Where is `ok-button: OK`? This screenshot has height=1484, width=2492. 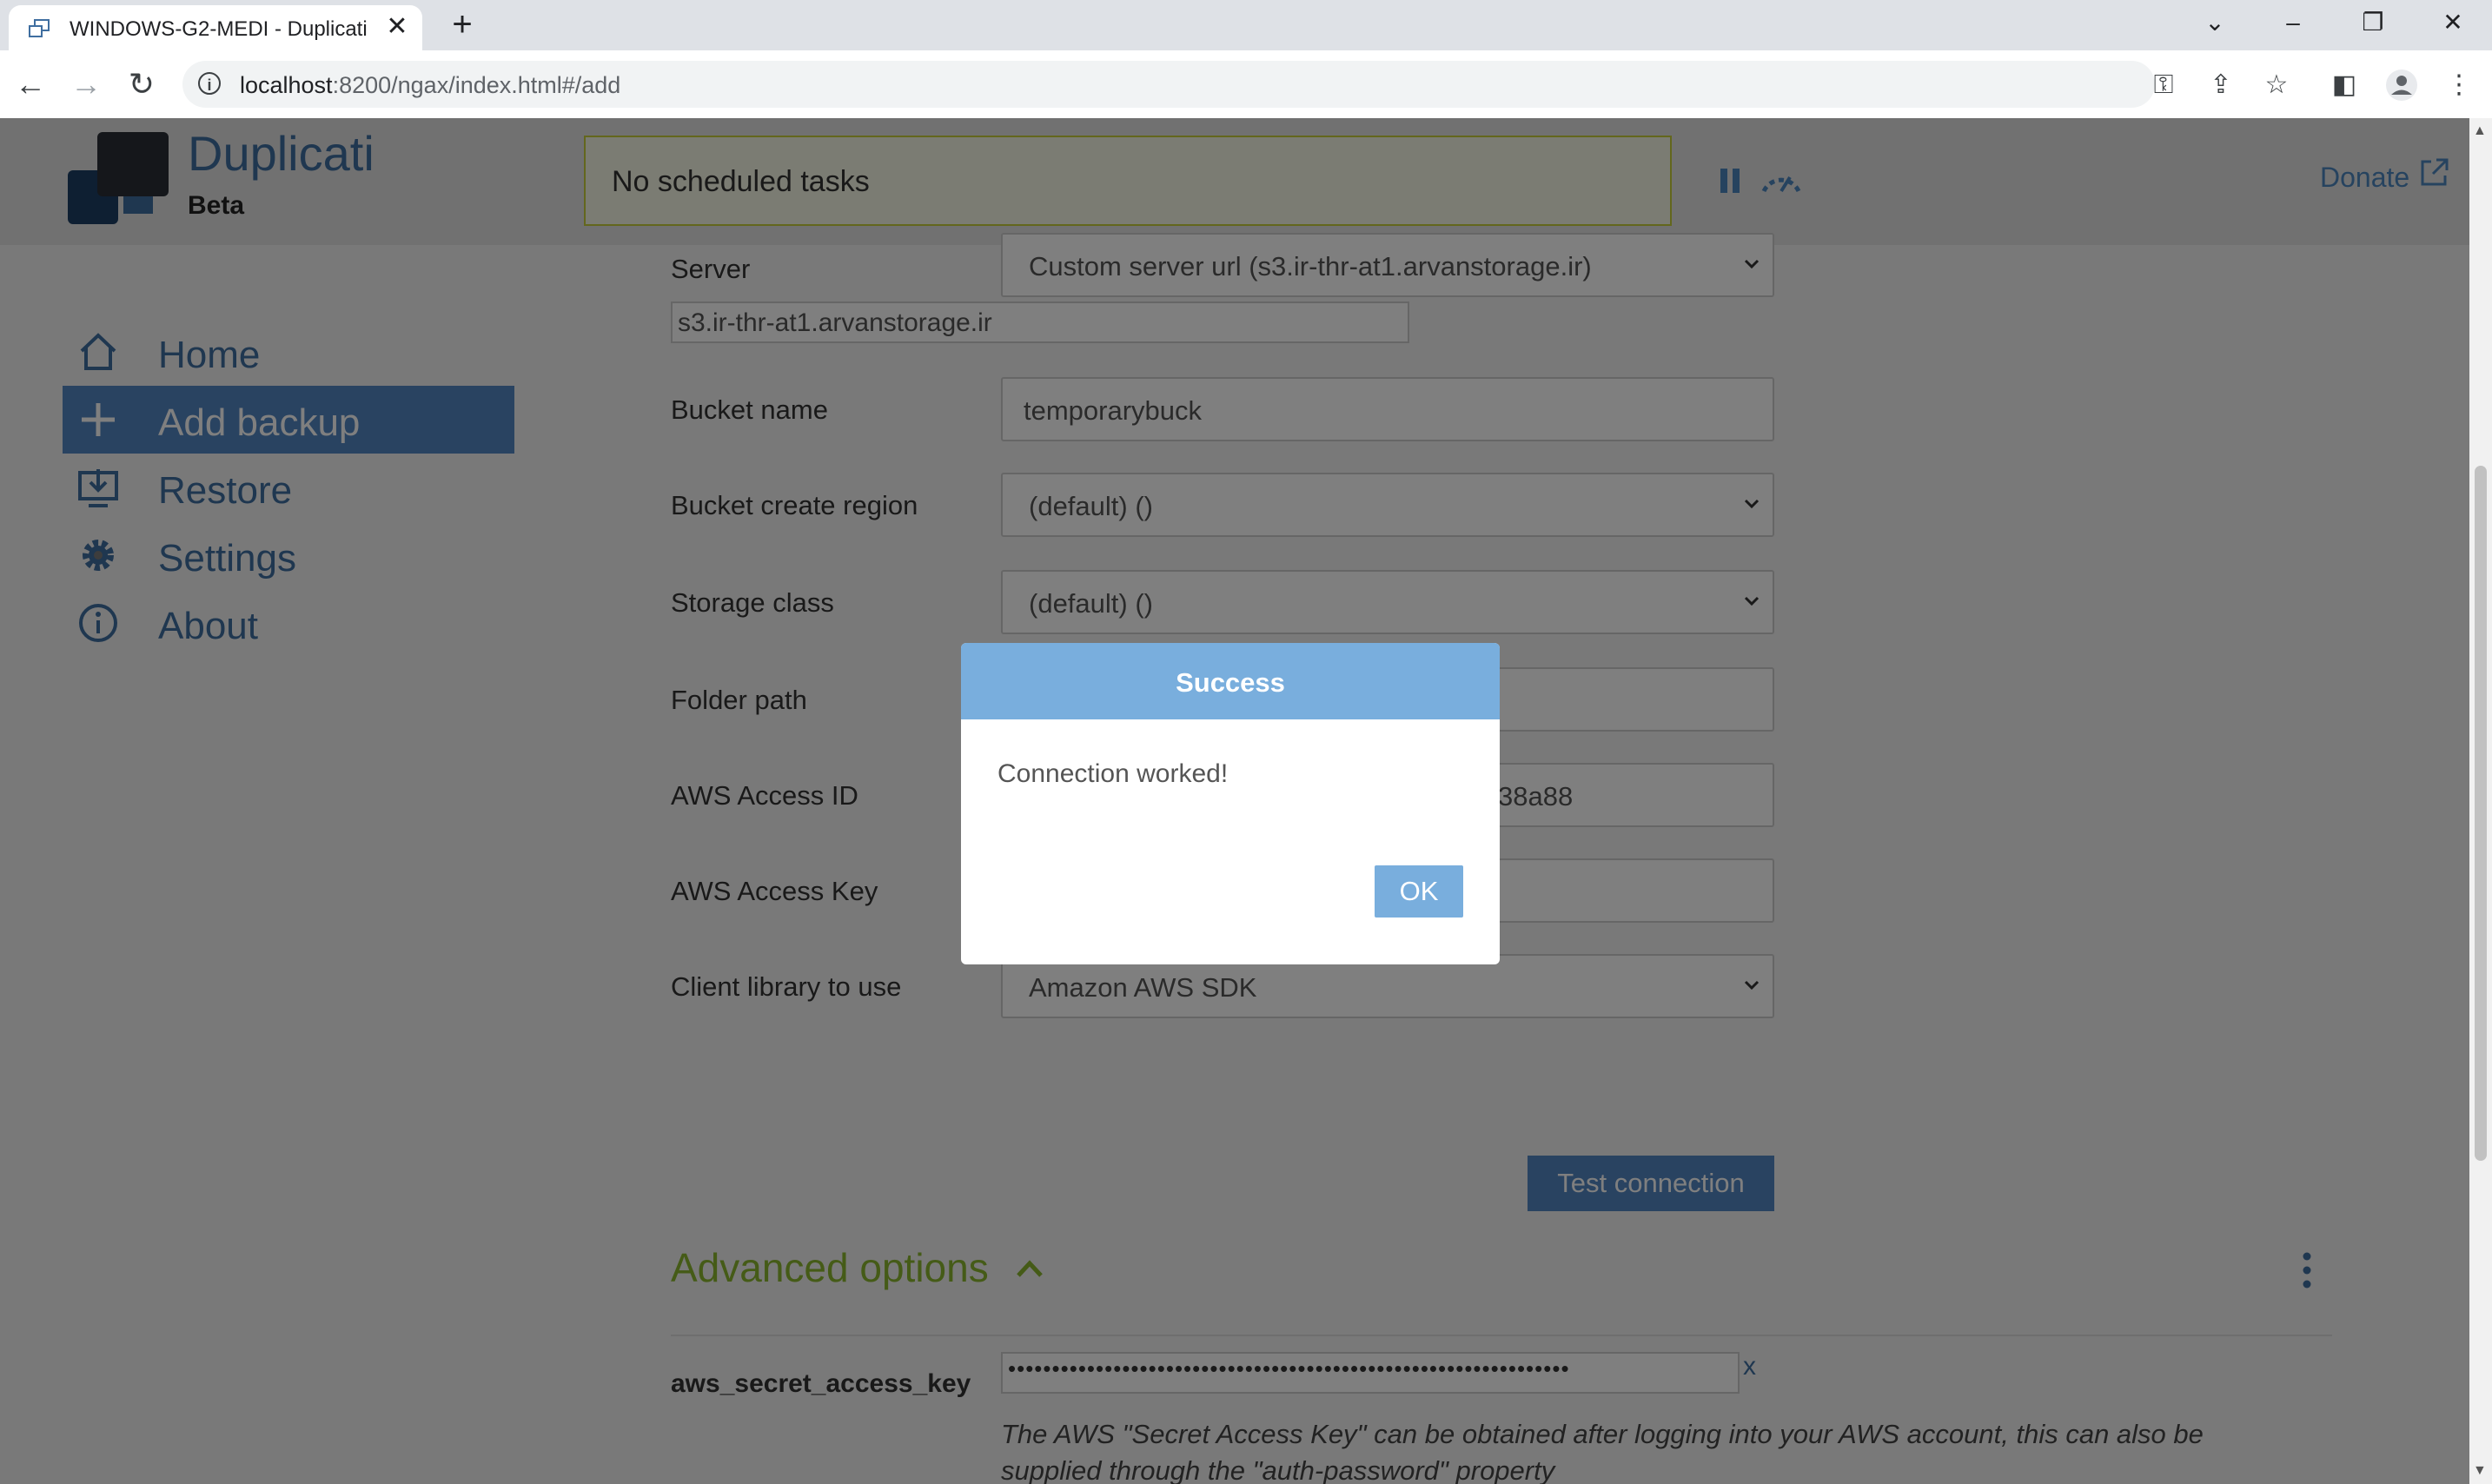
ok-button: OK is located at coordinates (1419, 891).